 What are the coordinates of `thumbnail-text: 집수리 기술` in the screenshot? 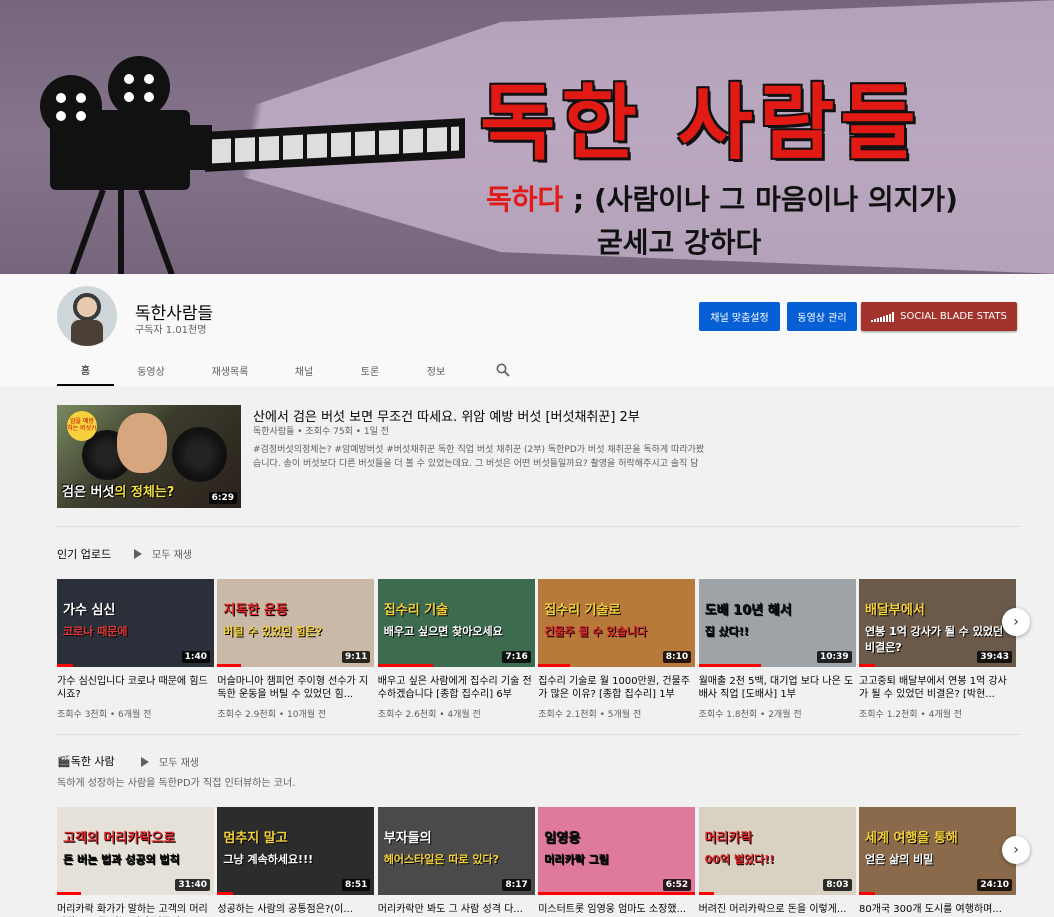 It's located at (416, 610).